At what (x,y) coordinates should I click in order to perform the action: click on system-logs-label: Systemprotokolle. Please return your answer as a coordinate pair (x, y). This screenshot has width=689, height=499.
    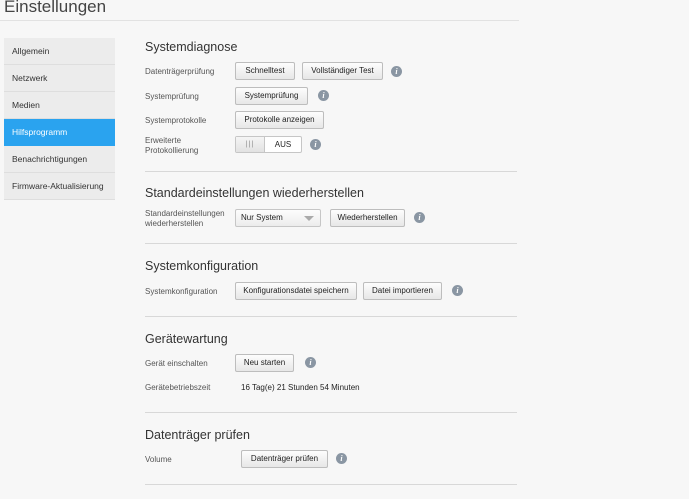
    Looking at the image, I should click on (176, 120).